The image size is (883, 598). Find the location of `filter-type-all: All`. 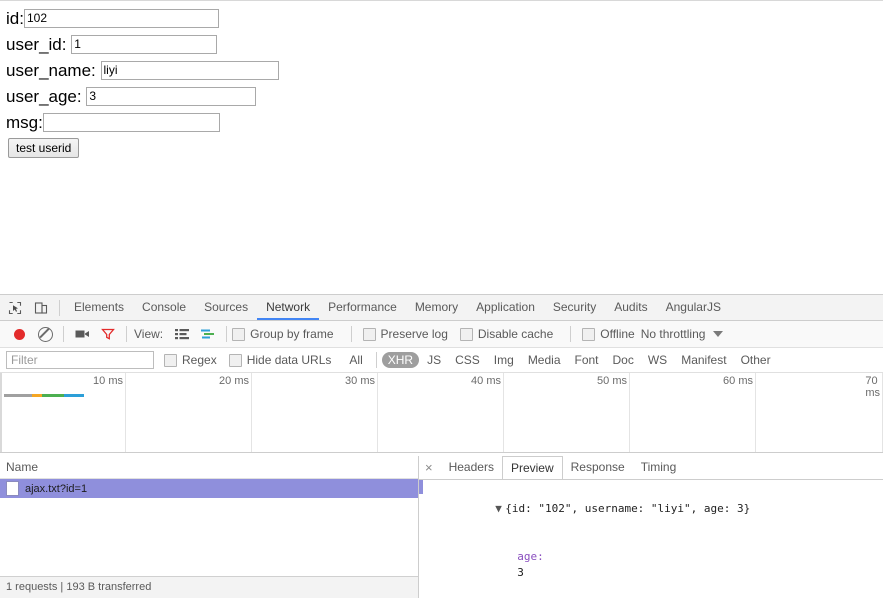

filter-type-all: All is located at coordinates (355, 360).